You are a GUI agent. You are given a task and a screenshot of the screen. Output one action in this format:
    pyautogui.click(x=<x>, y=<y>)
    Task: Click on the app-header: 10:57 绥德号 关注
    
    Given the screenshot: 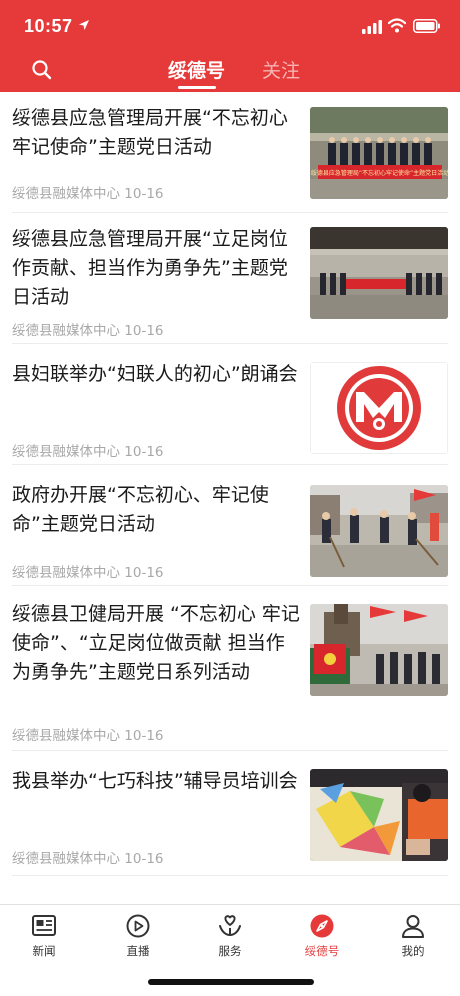 What is the action you would take?
    pyautogui.click(x=230, y=46)
    